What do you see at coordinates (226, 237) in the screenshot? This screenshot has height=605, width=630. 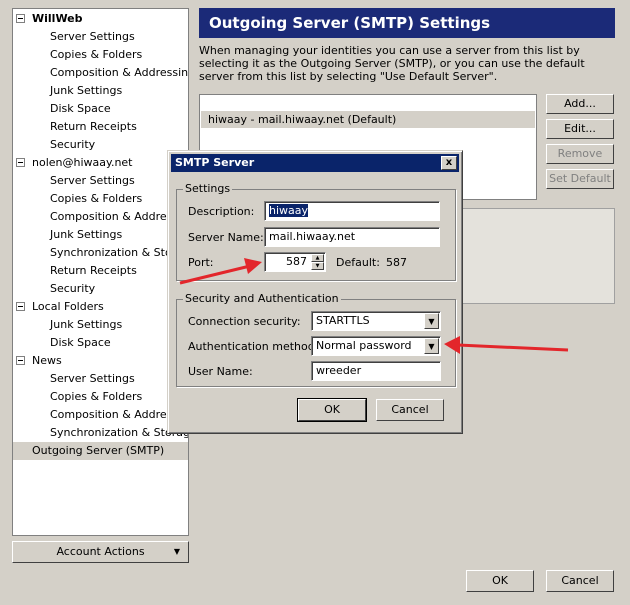 I see `server-name-label: Server Name:` at bounding box center [226, 237].